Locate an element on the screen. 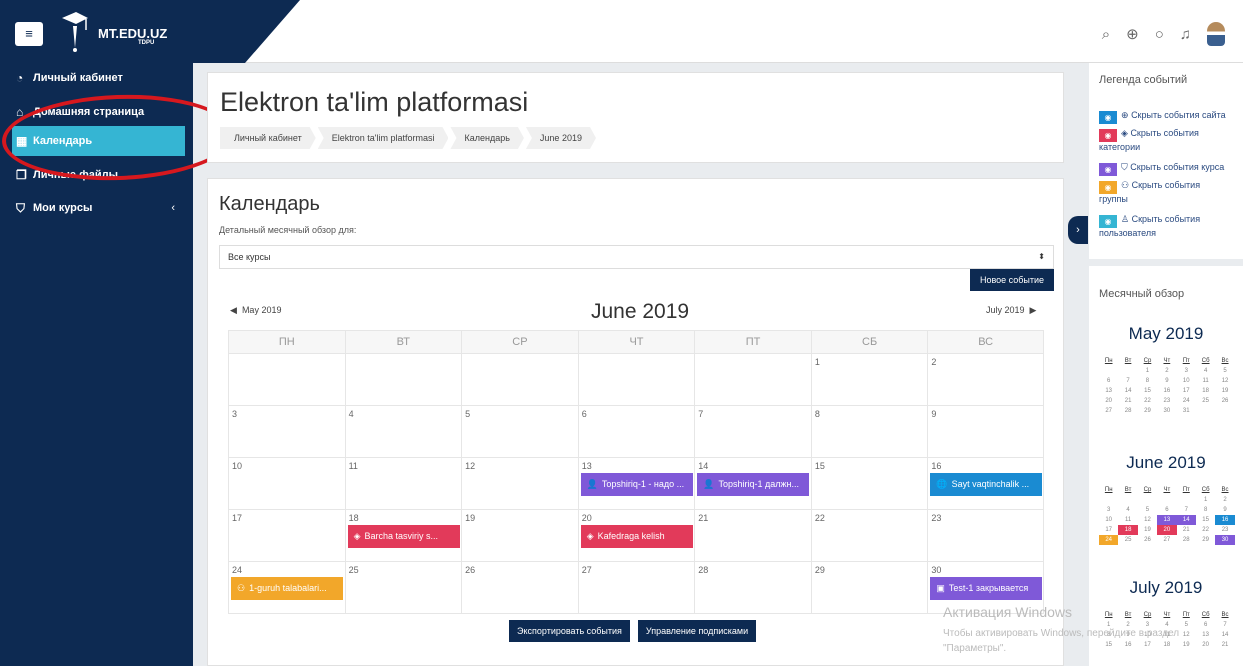 This screenshot has height=666, width=1243. mini-day: 7 is located at coordinates (1186, 510).